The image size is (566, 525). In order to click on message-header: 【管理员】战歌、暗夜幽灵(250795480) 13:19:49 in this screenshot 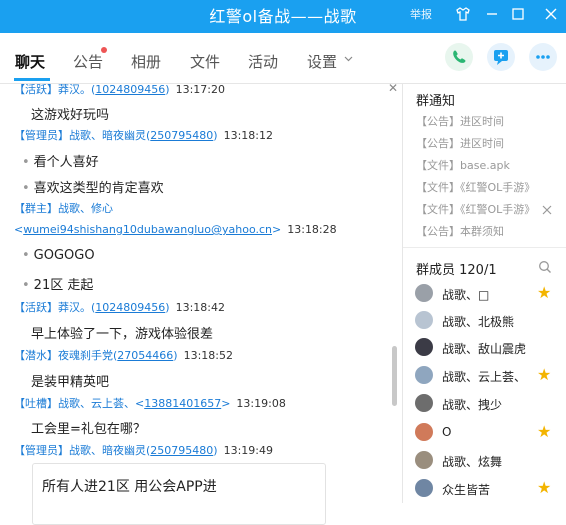, I will do `click(143, 450)`.